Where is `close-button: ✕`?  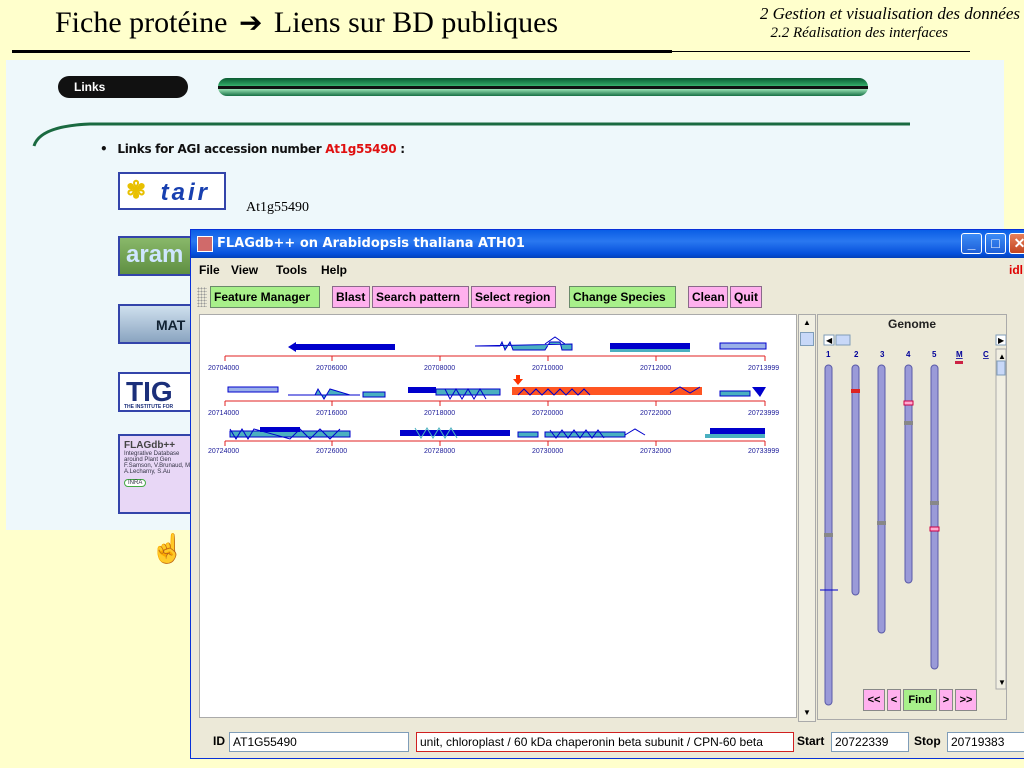 close-button: ✕ is located at coordinates (1016, 243).